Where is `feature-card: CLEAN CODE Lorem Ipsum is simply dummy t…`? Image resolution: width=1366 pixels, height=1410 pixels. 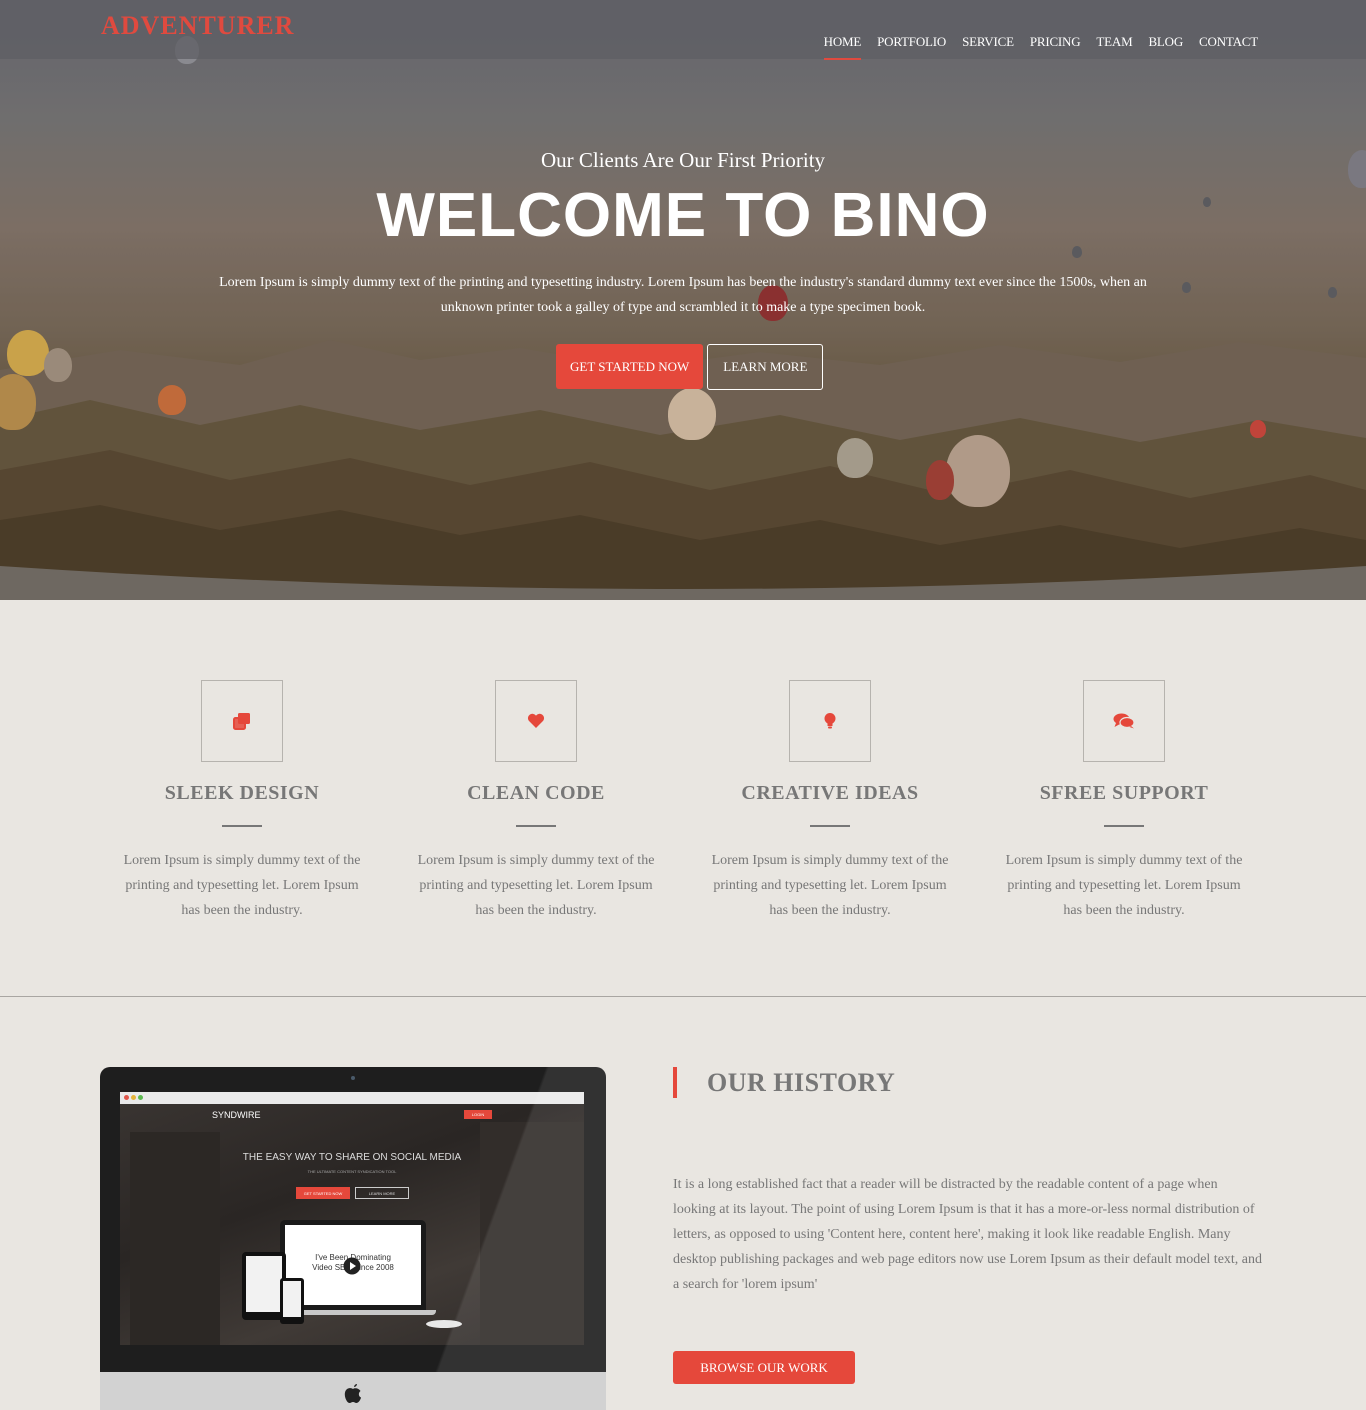 feature-card: CLEAN CODE Lorem Ipsum is simply dummy t… is located at coordinates (536, 801).